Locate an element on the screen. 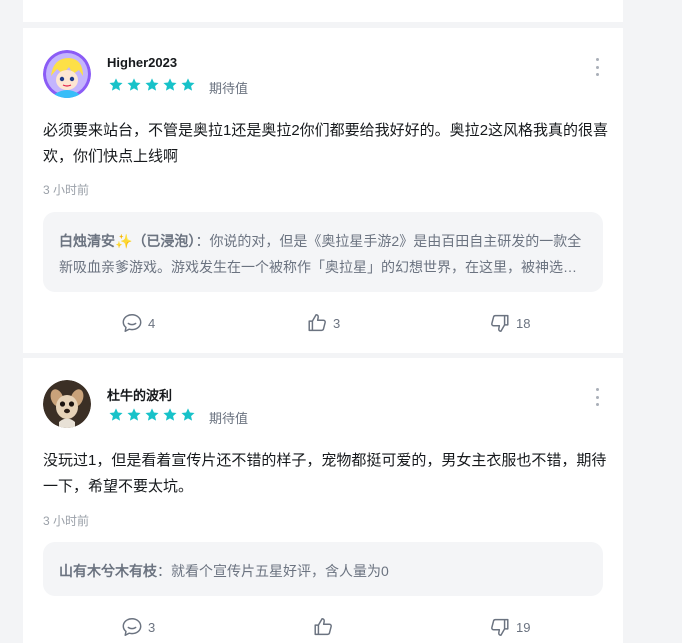 This screenshot has width=682, height=643. comment-count: 3 is located at coordinates (152, 627).